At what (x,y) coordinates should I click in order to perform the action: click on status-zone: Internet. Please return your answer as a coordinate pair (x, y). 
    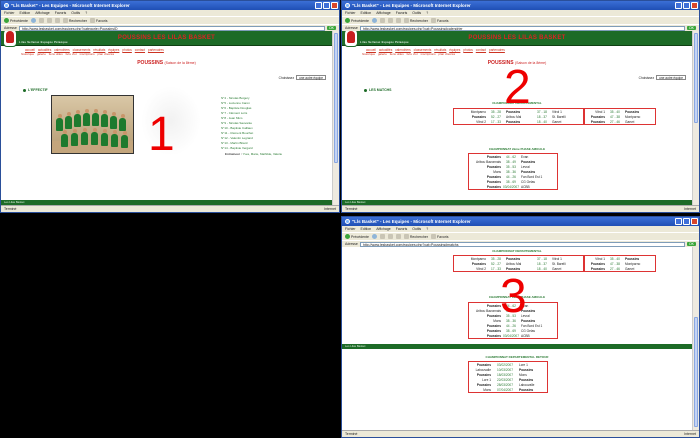
    Looking at the image, I should click on (690, 209).